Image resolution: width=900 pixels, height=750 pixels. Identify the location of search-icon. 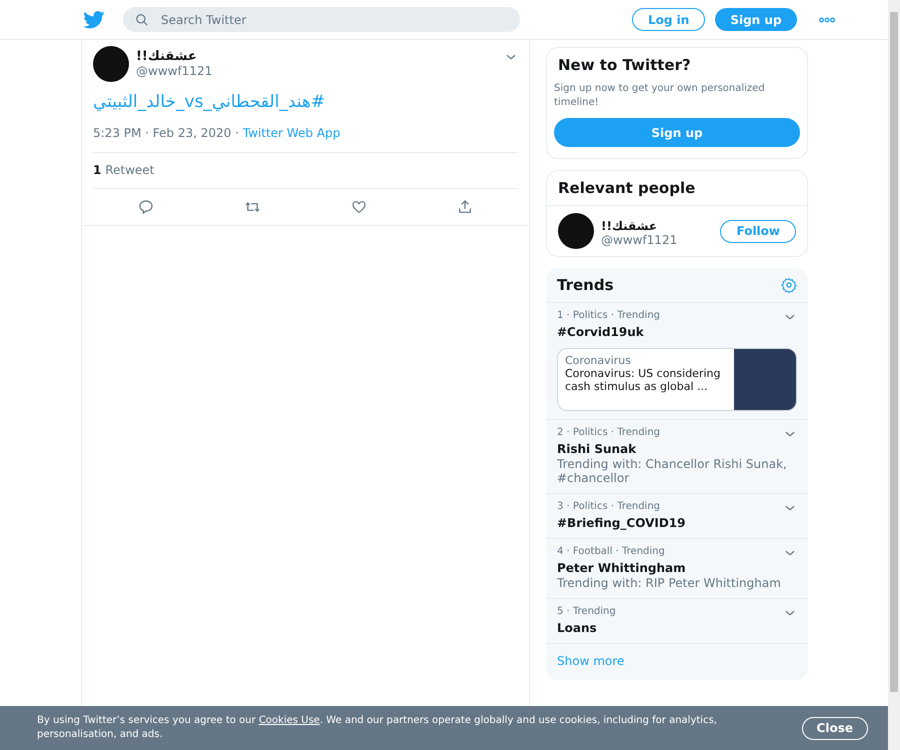
(142, 20).